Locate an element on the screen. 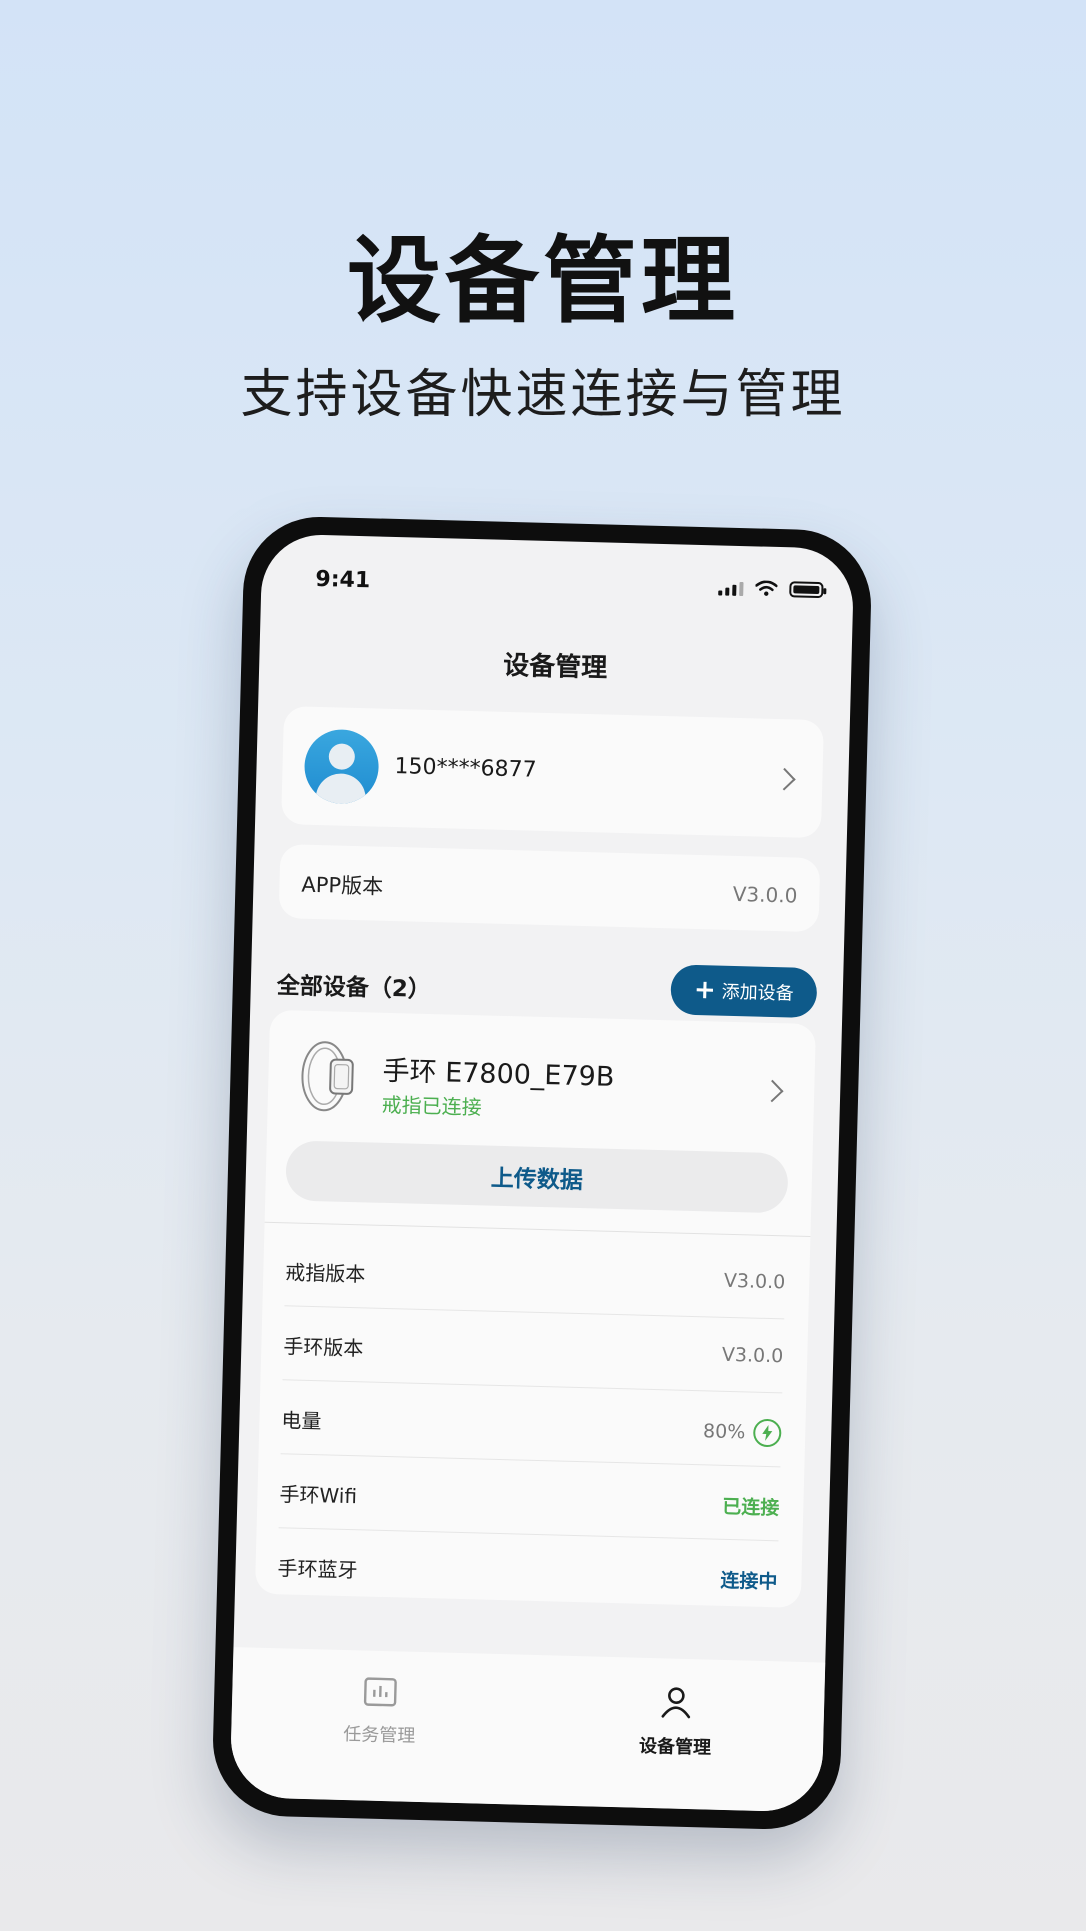  app-version-label: APP版本 is located at coordinates (342, 885).